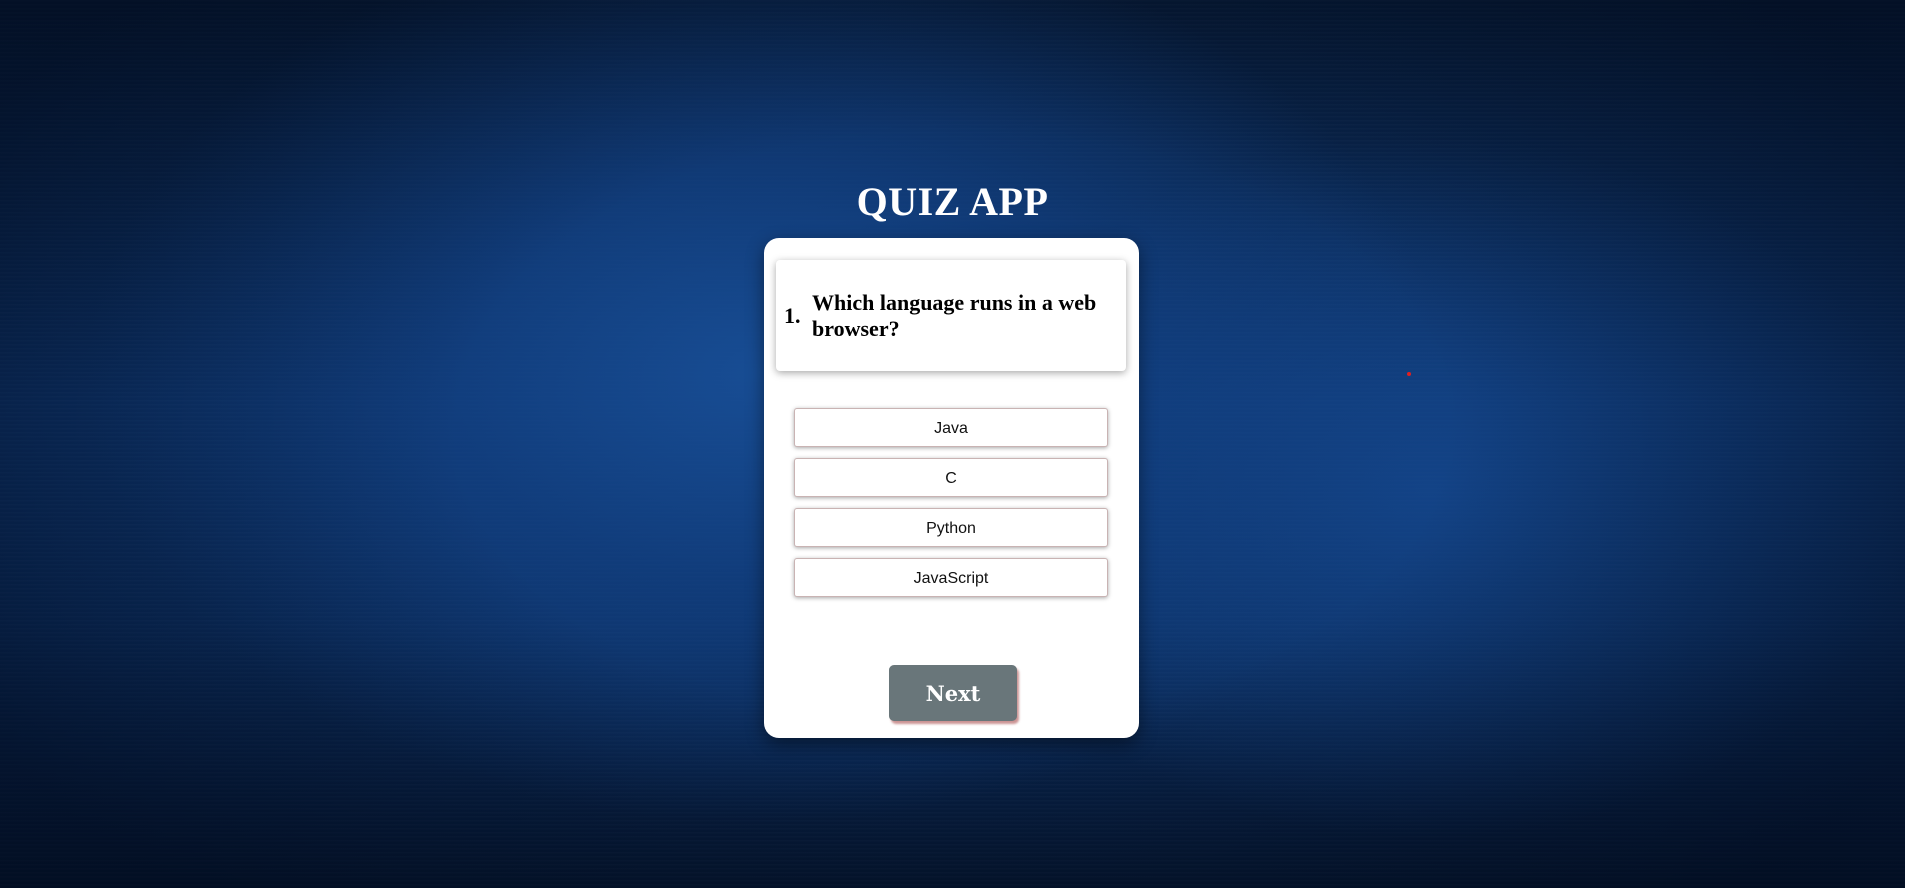 The image size is (1905, 888). I want to click on answer-button-java: Java, so click(951, 427).